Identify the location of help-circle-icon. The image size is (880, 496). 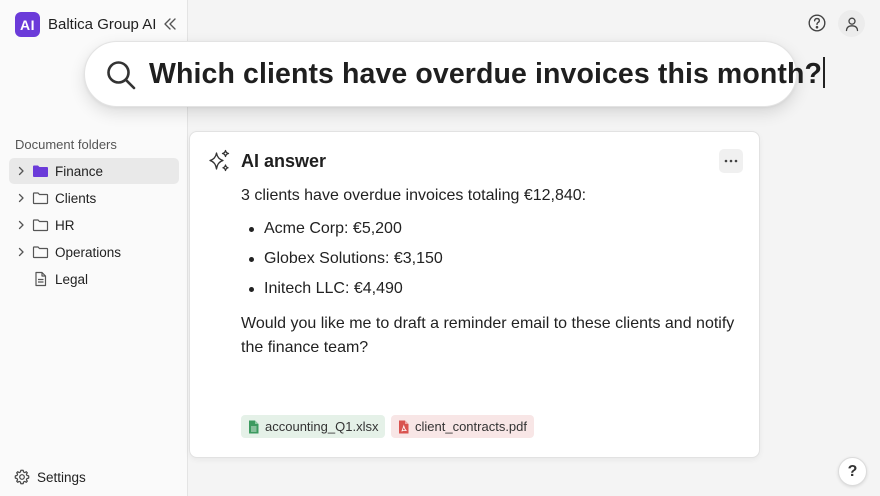
(817, 23).